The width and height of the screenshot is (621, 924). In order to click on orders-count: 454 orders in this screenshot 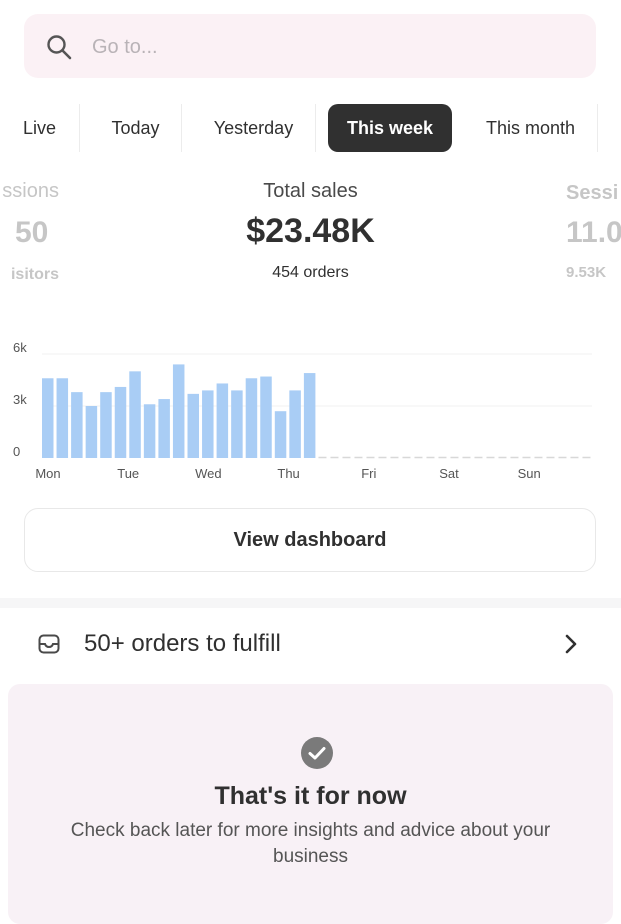, I will do `click(310, 272)`.